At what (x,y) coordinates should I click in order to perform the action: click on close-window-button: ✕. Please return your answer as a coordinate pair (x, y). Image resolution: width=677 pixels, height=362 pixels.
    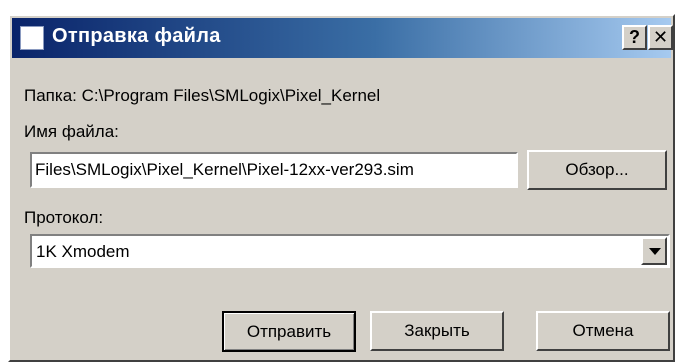
    Looking at the image, I should click on (660, 37).